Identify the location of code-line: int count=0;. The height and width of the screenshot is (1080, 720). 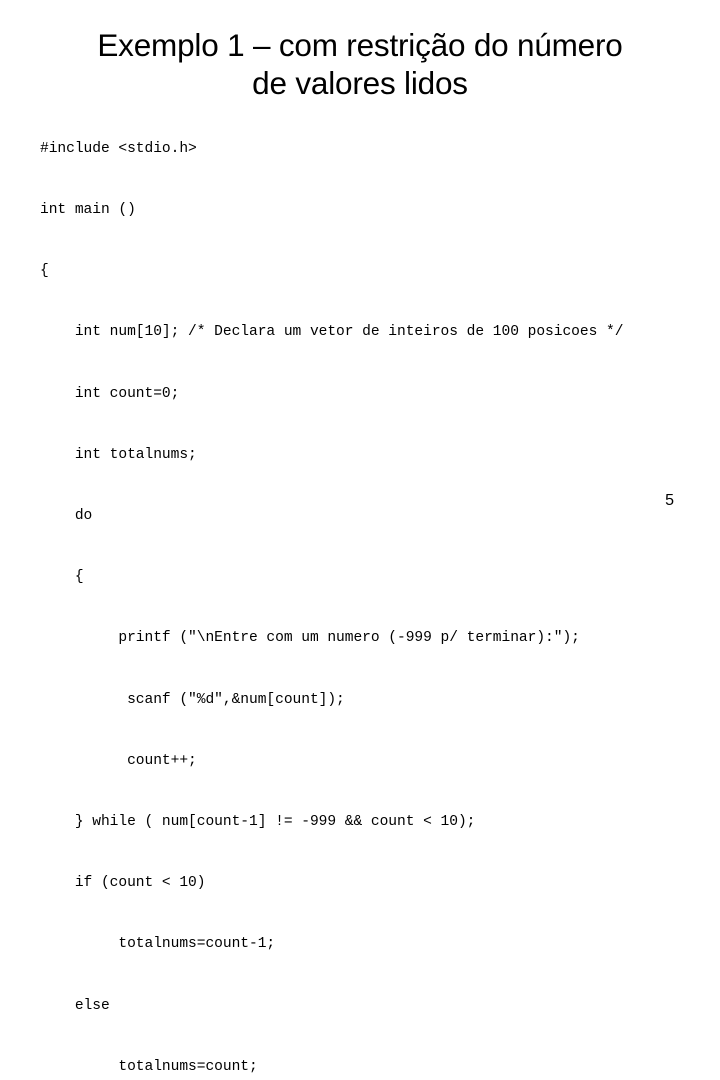
(110, 393).